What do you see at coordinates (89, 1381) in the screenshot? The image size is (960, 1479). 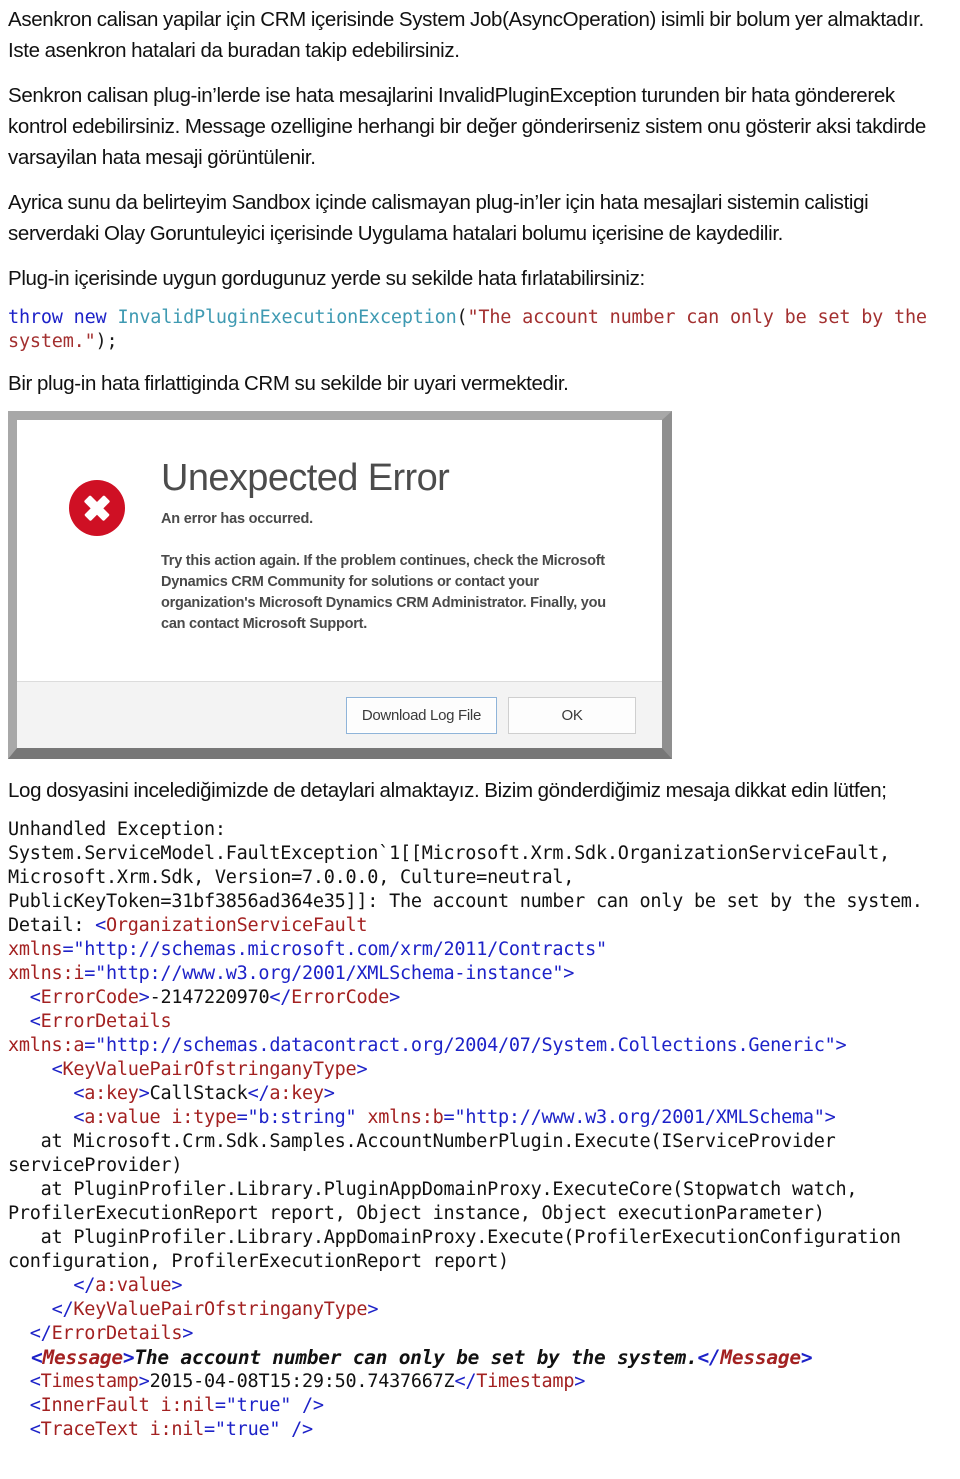 I see `xml-tag-timestamp-open: Timestamp` at bounding box center [89, 1381].